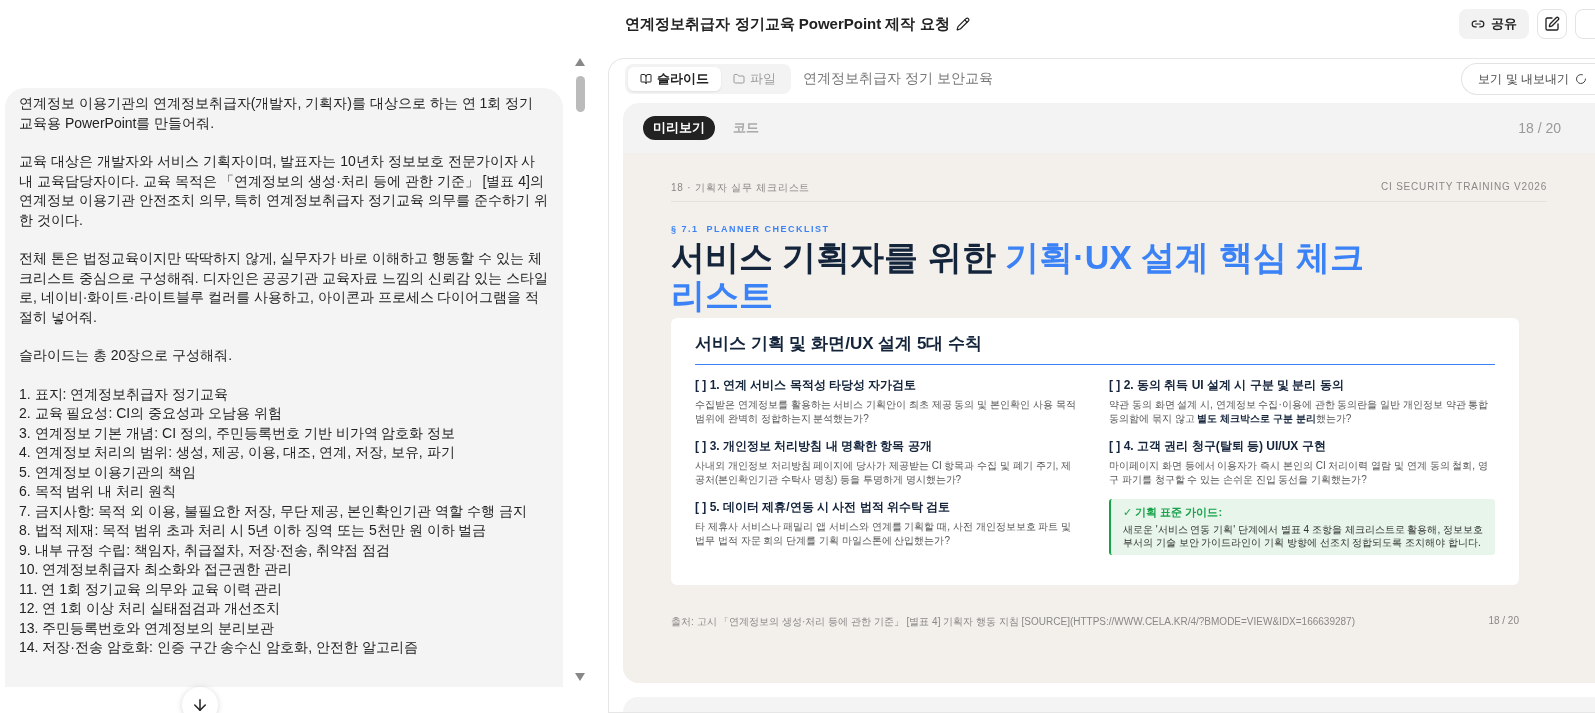  What do you see at coordinates (98, 491) in the screenshot?
I see `list-item: 6. 목적 범위 내 처리 원칙` at bounding box center [98, 491].